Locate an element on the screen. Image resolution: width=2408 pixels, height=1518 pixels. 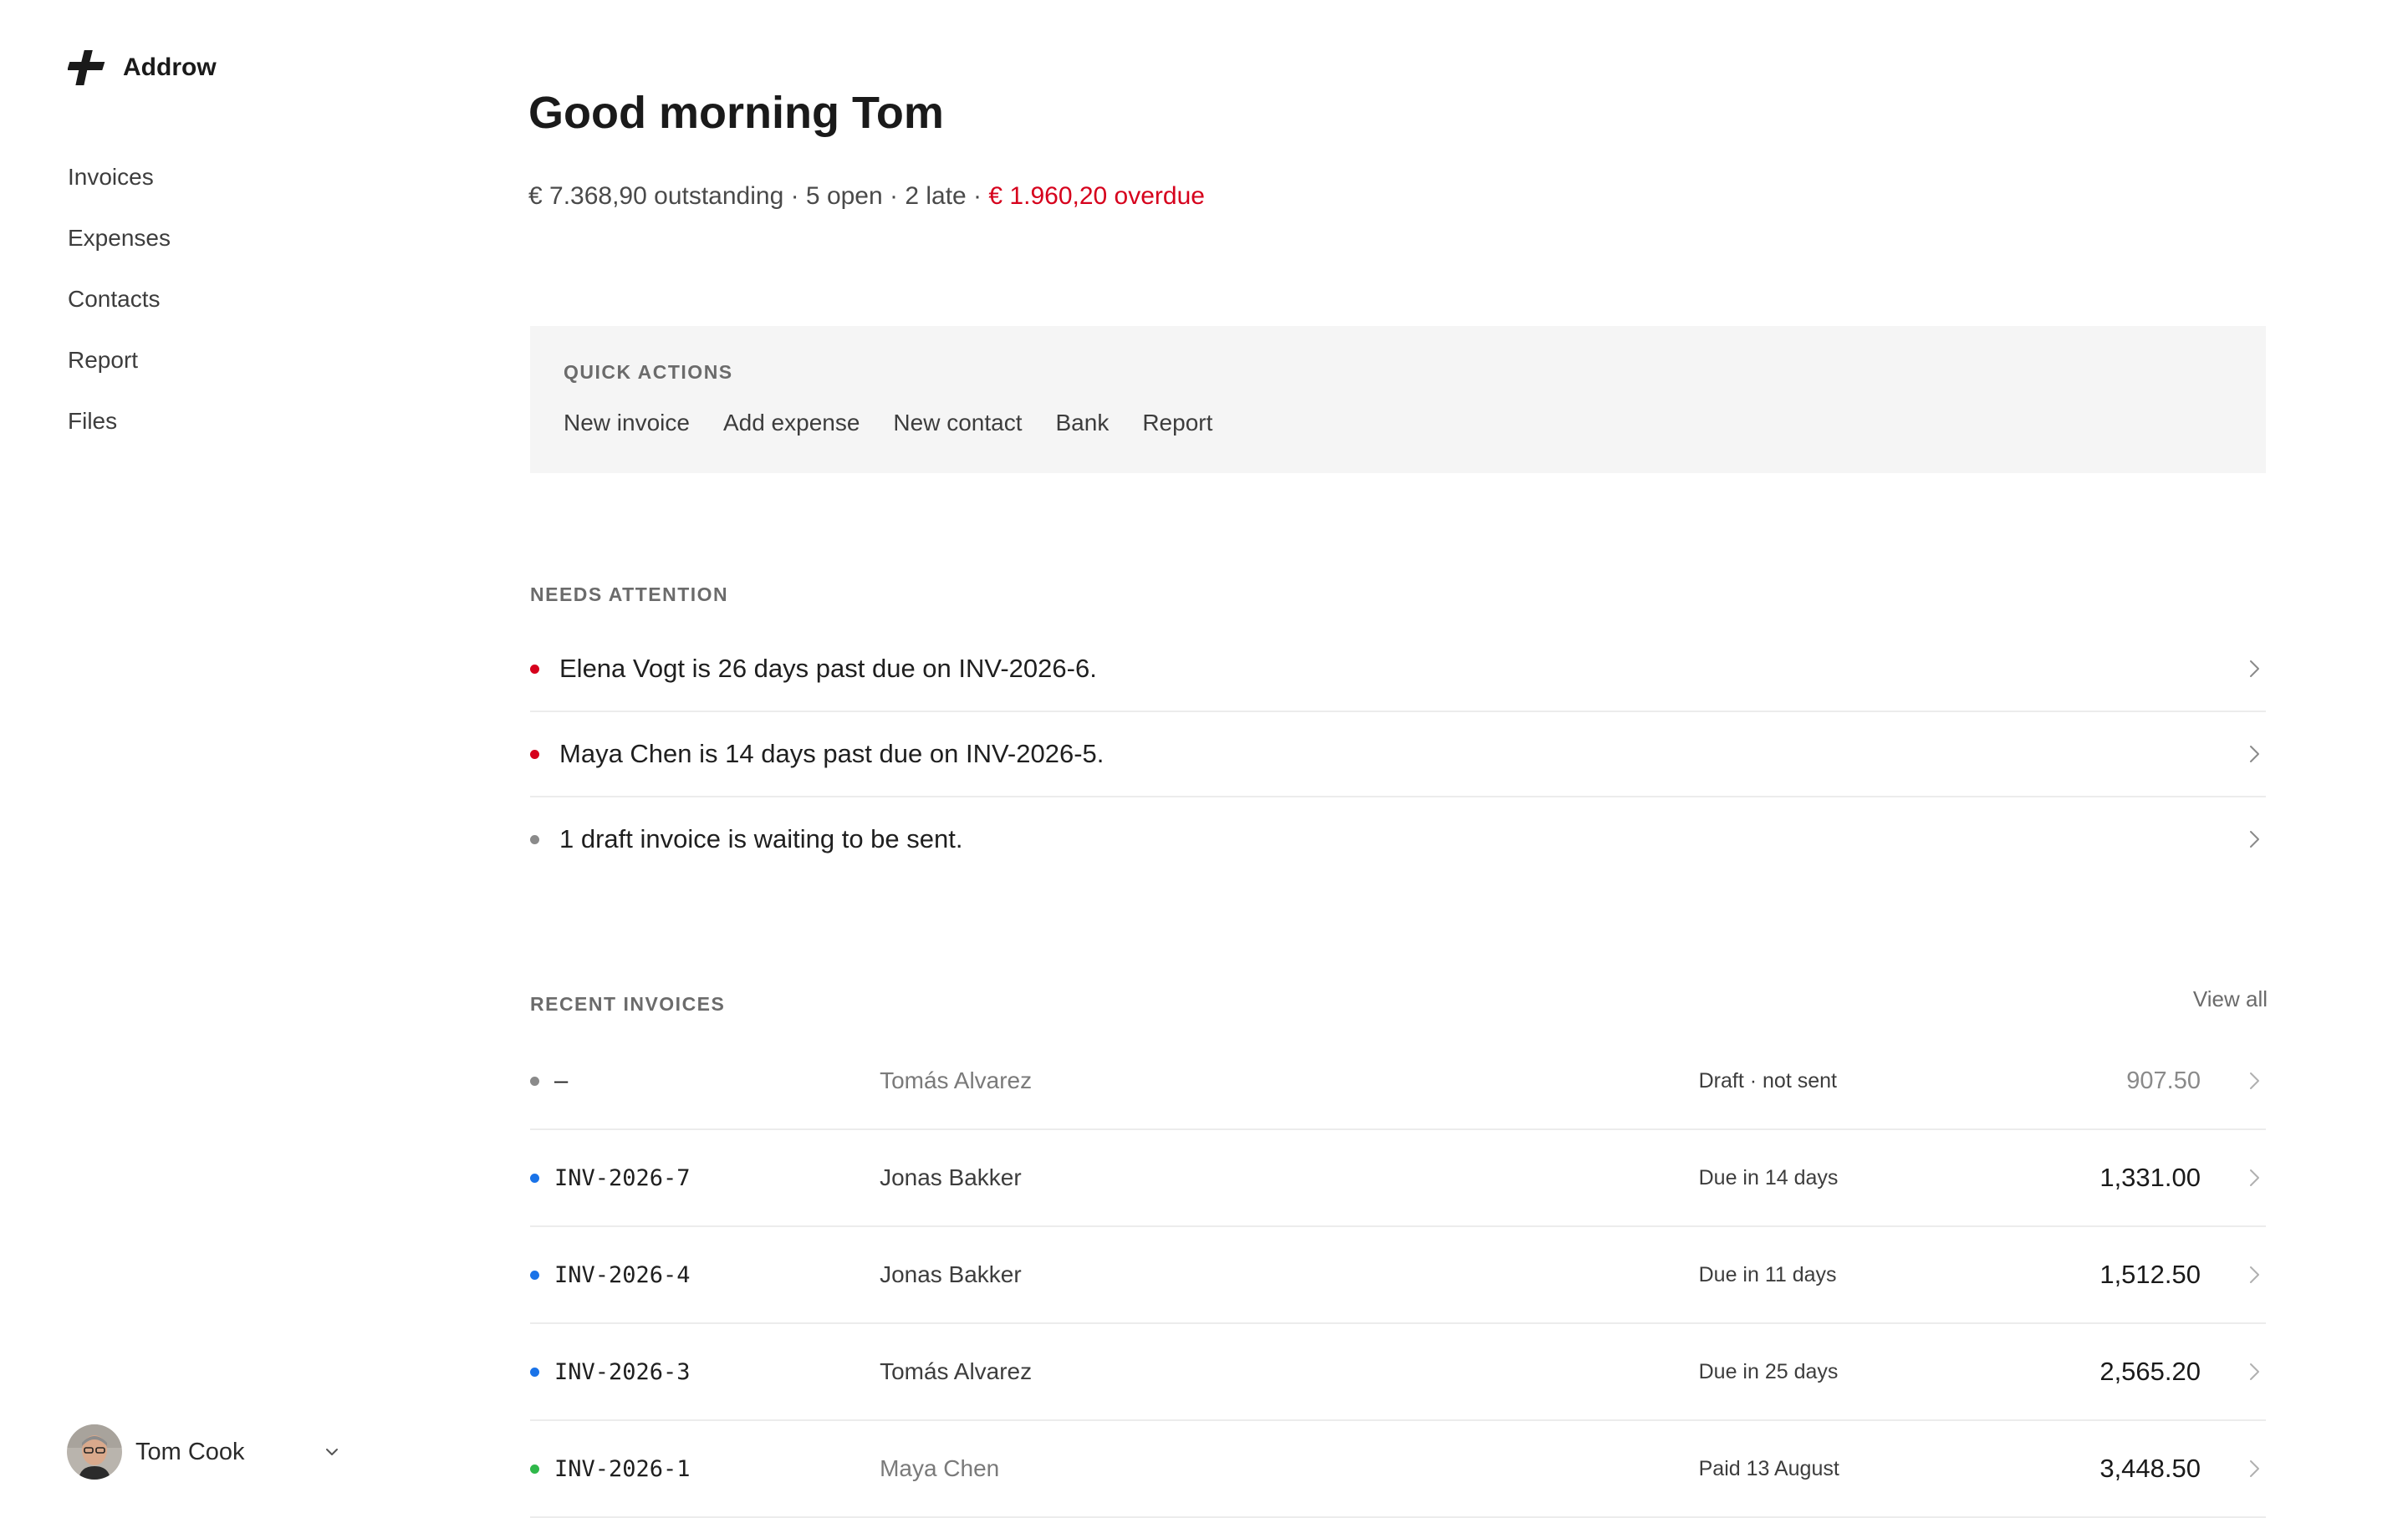
invoice-status: Draft · not sent is located at coordinates (1767, 1080).